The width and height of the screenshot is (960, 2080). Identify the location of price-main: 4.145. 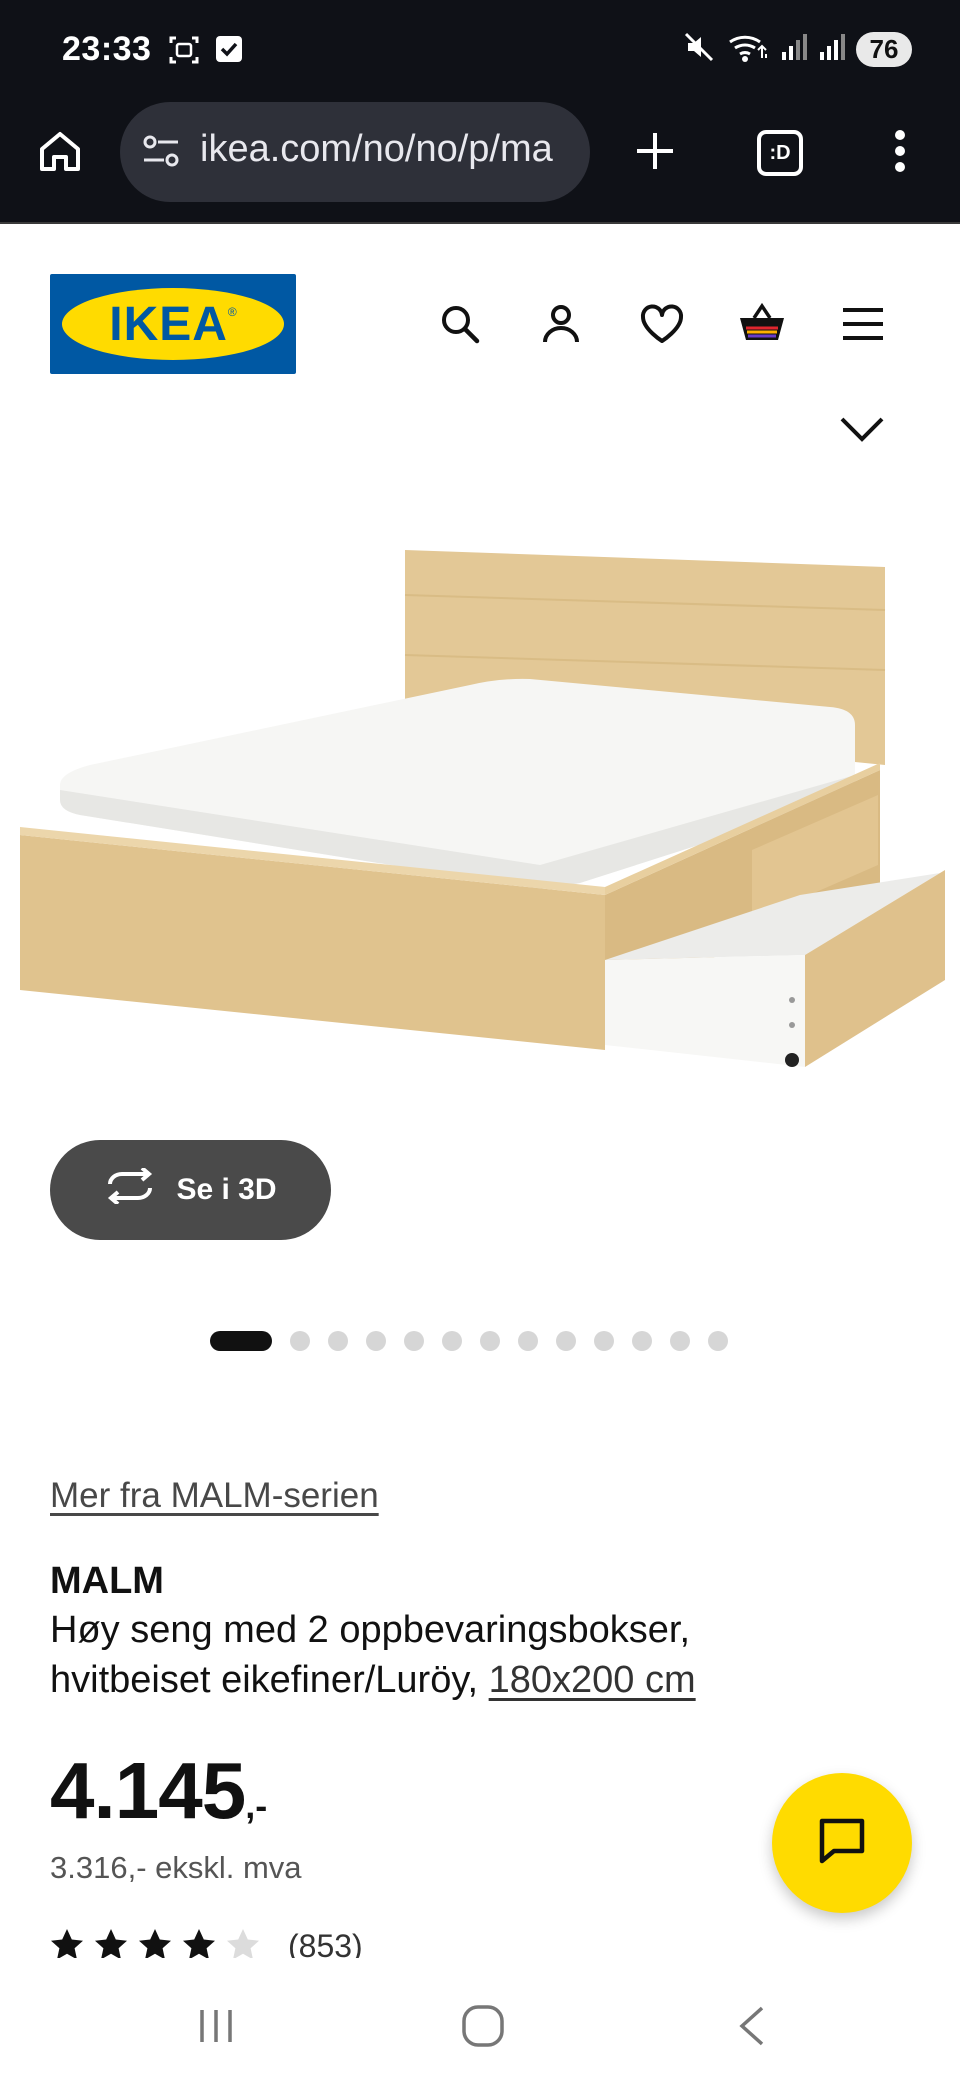
(148, 1790).